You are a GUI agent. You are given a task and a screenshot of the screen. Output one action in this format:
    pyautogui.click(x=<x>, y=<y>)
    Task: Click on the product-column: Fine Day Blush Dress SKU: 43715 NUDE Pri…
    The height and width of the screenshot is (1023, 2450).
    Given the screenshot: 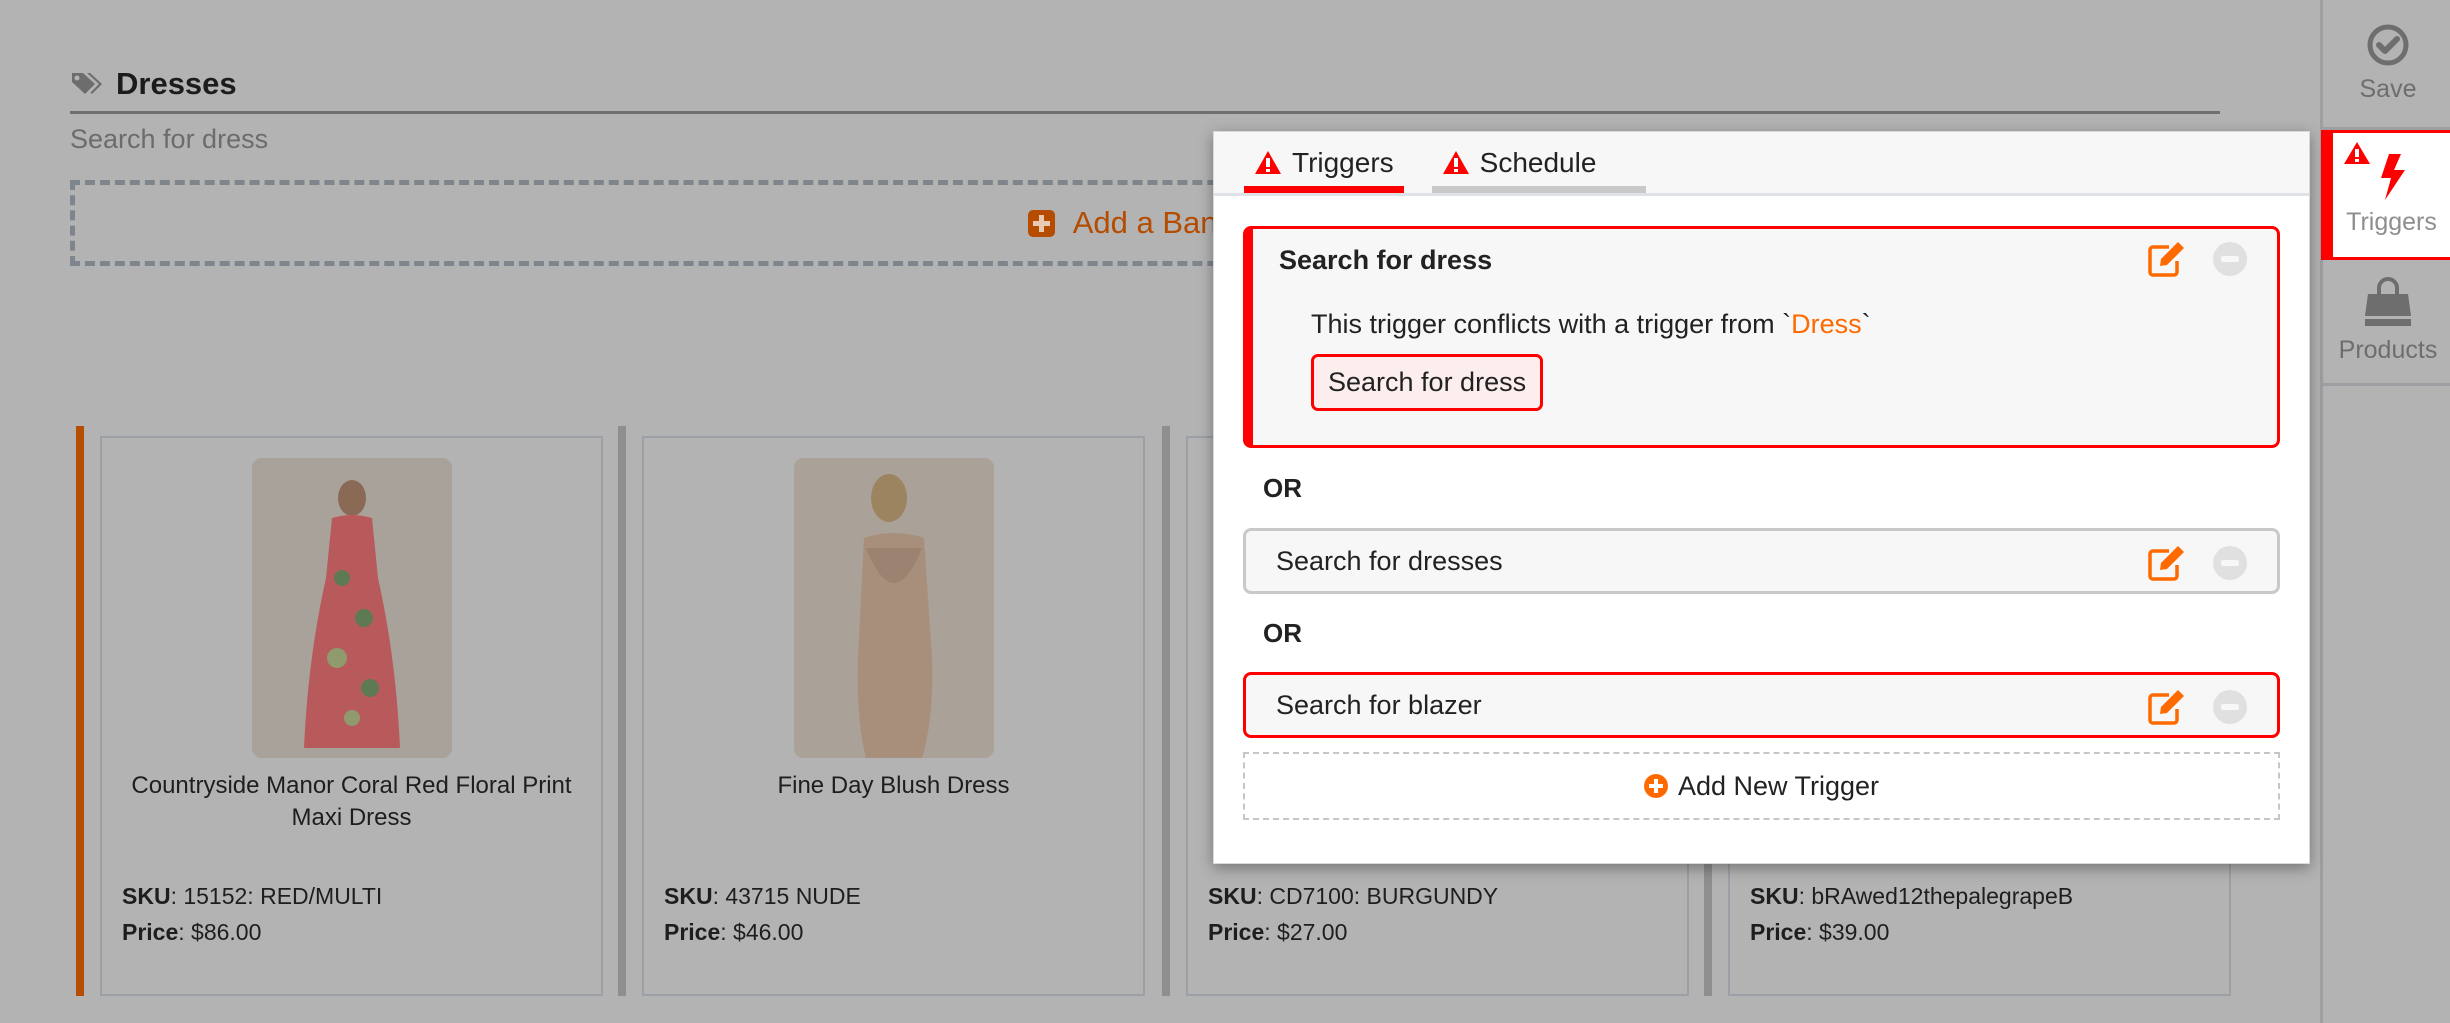 What is the action you would take?
    pyautogui.click(x=889, y=711)
    